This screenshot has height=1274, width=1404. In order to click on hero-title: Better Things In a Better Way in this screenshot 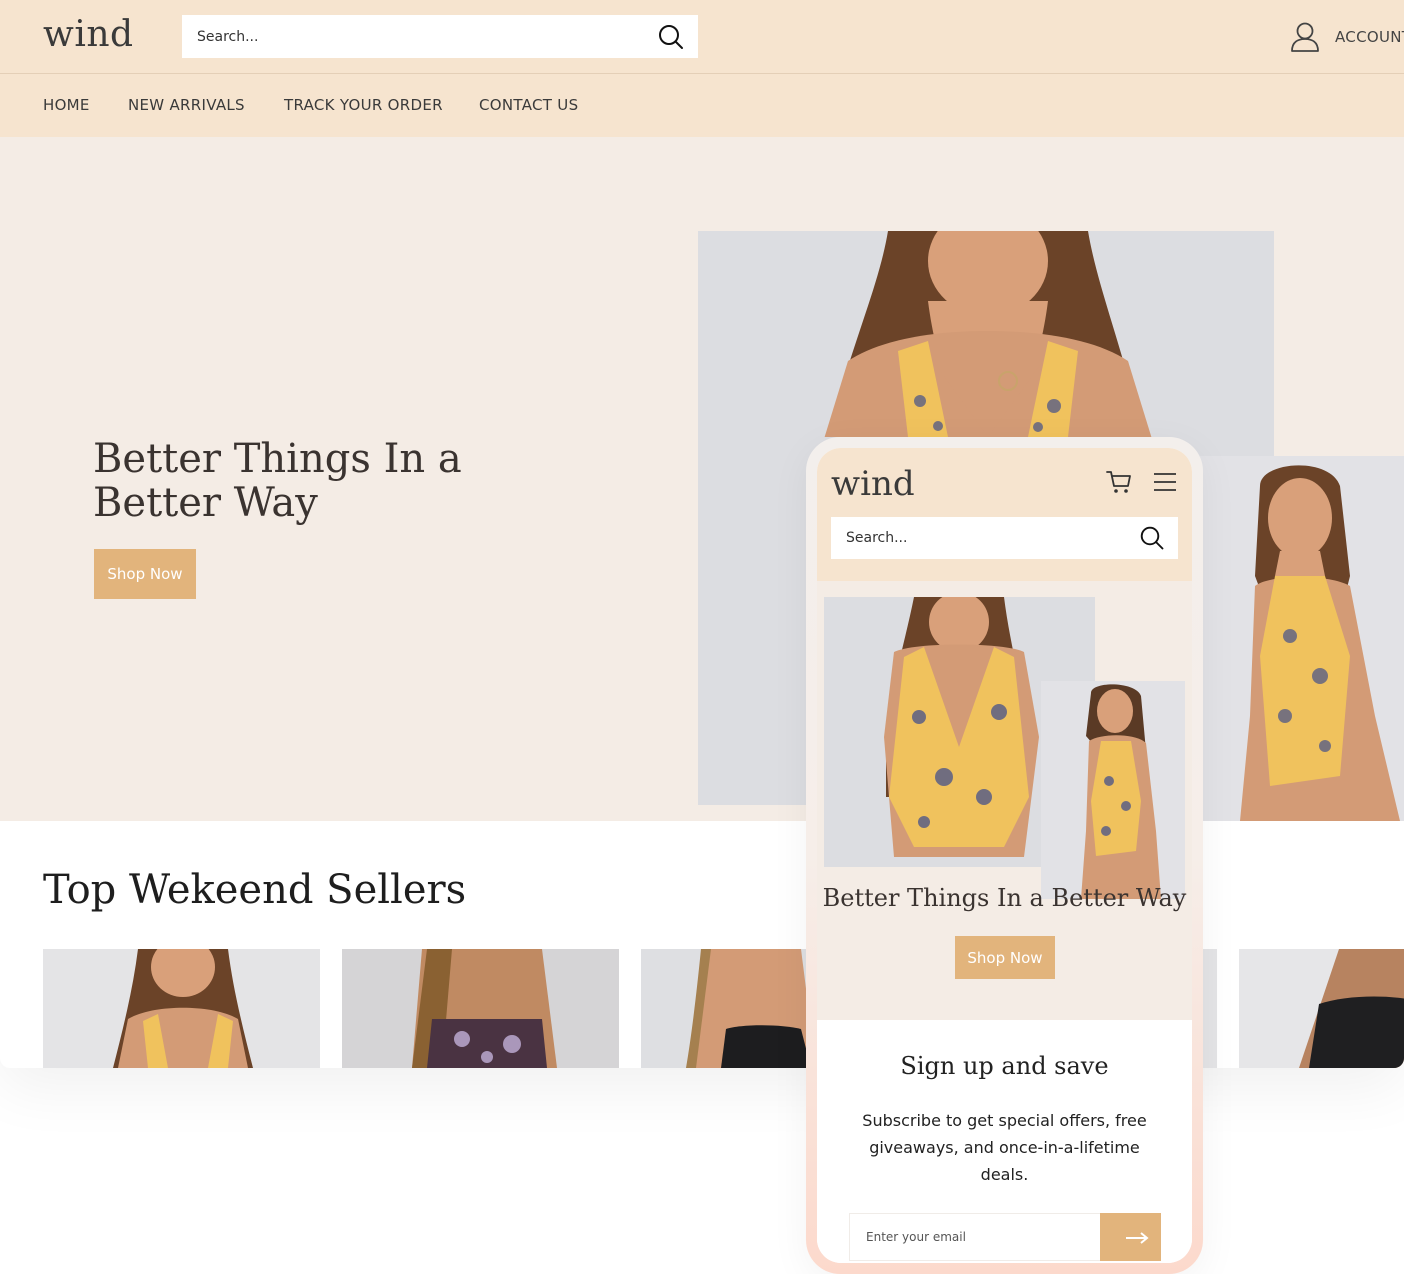, I will do `click(277, 481)`.